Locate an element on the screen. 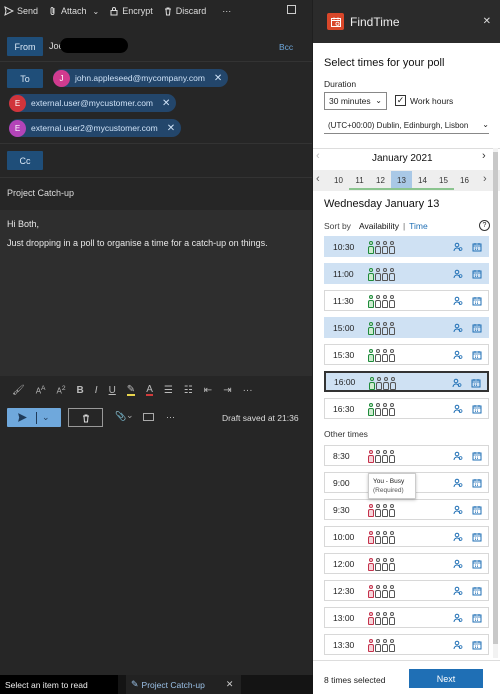 This screenshot has height=694, width=500. day-cell: 12 is located at coordinates (380, 180).